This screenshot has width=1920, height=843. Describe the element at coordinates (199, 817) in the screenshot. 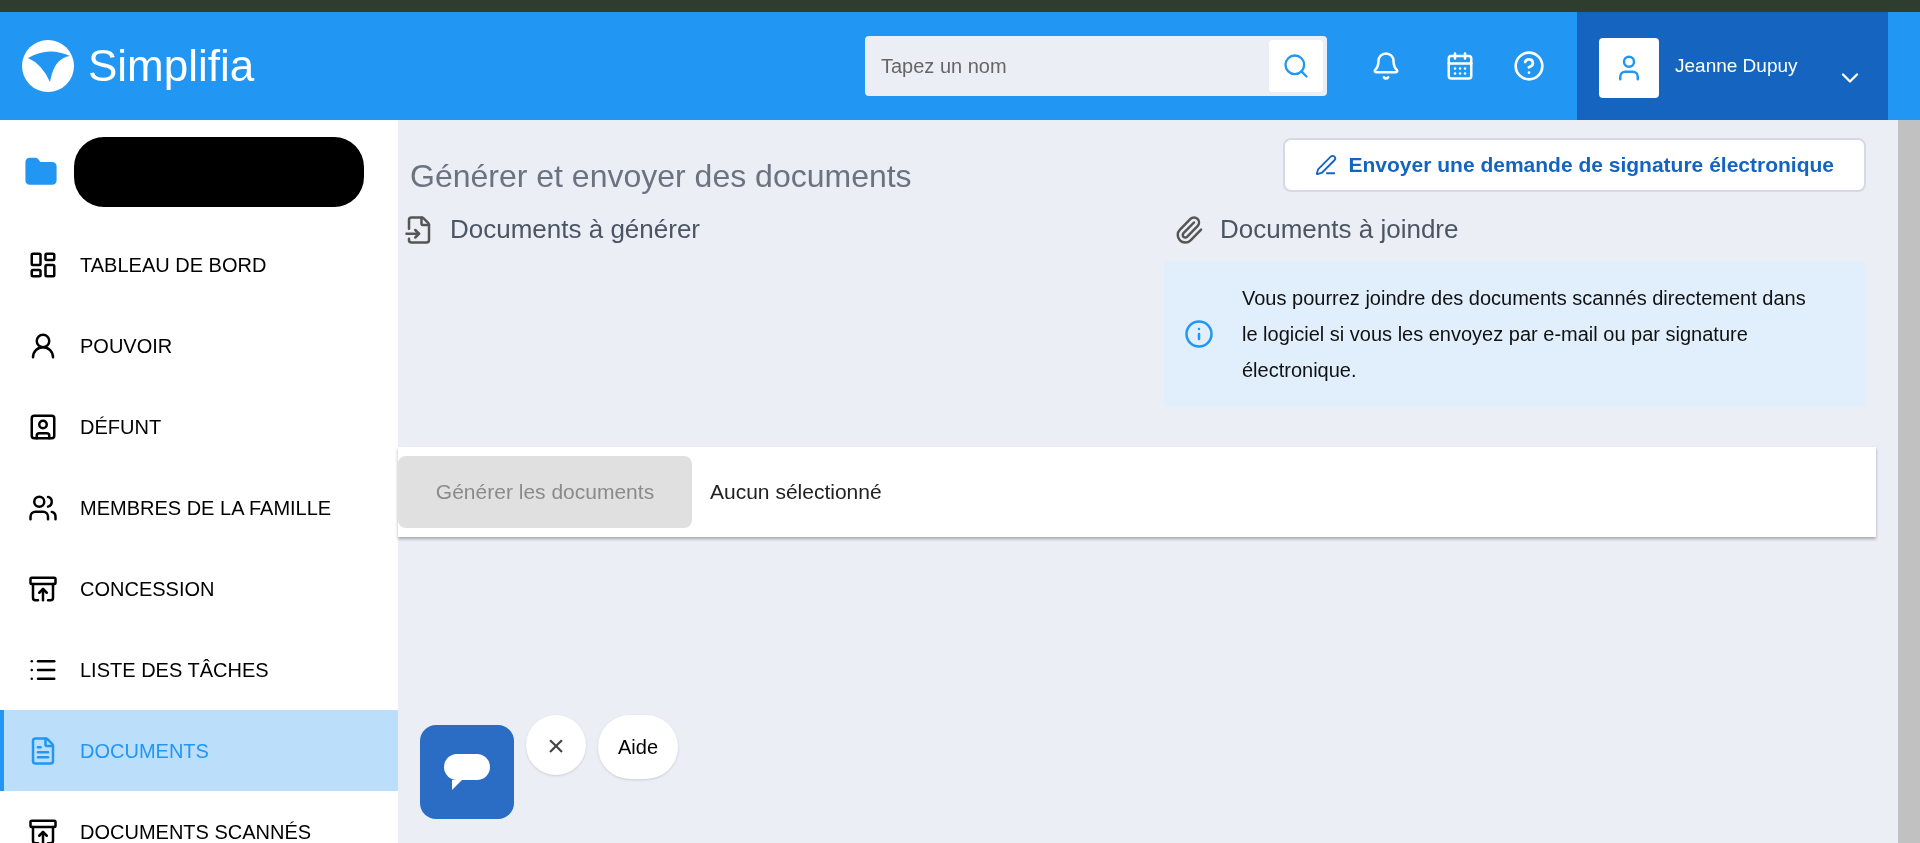

I see `sidebar-item: DOCUMENTS SCANNÉS` at that location.